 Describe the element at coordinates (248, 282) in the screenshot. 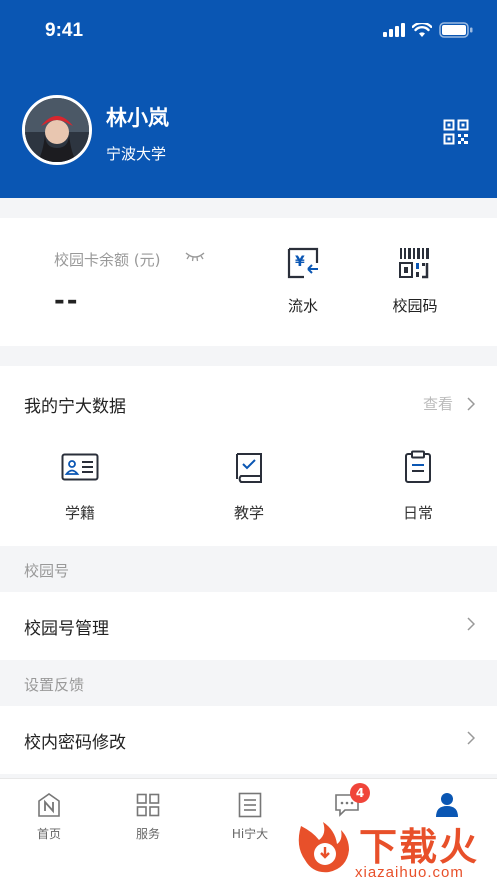

I see `campus-card-panel: 校园卡余额 (元) -- ¥ 流水 校园码` at that location.